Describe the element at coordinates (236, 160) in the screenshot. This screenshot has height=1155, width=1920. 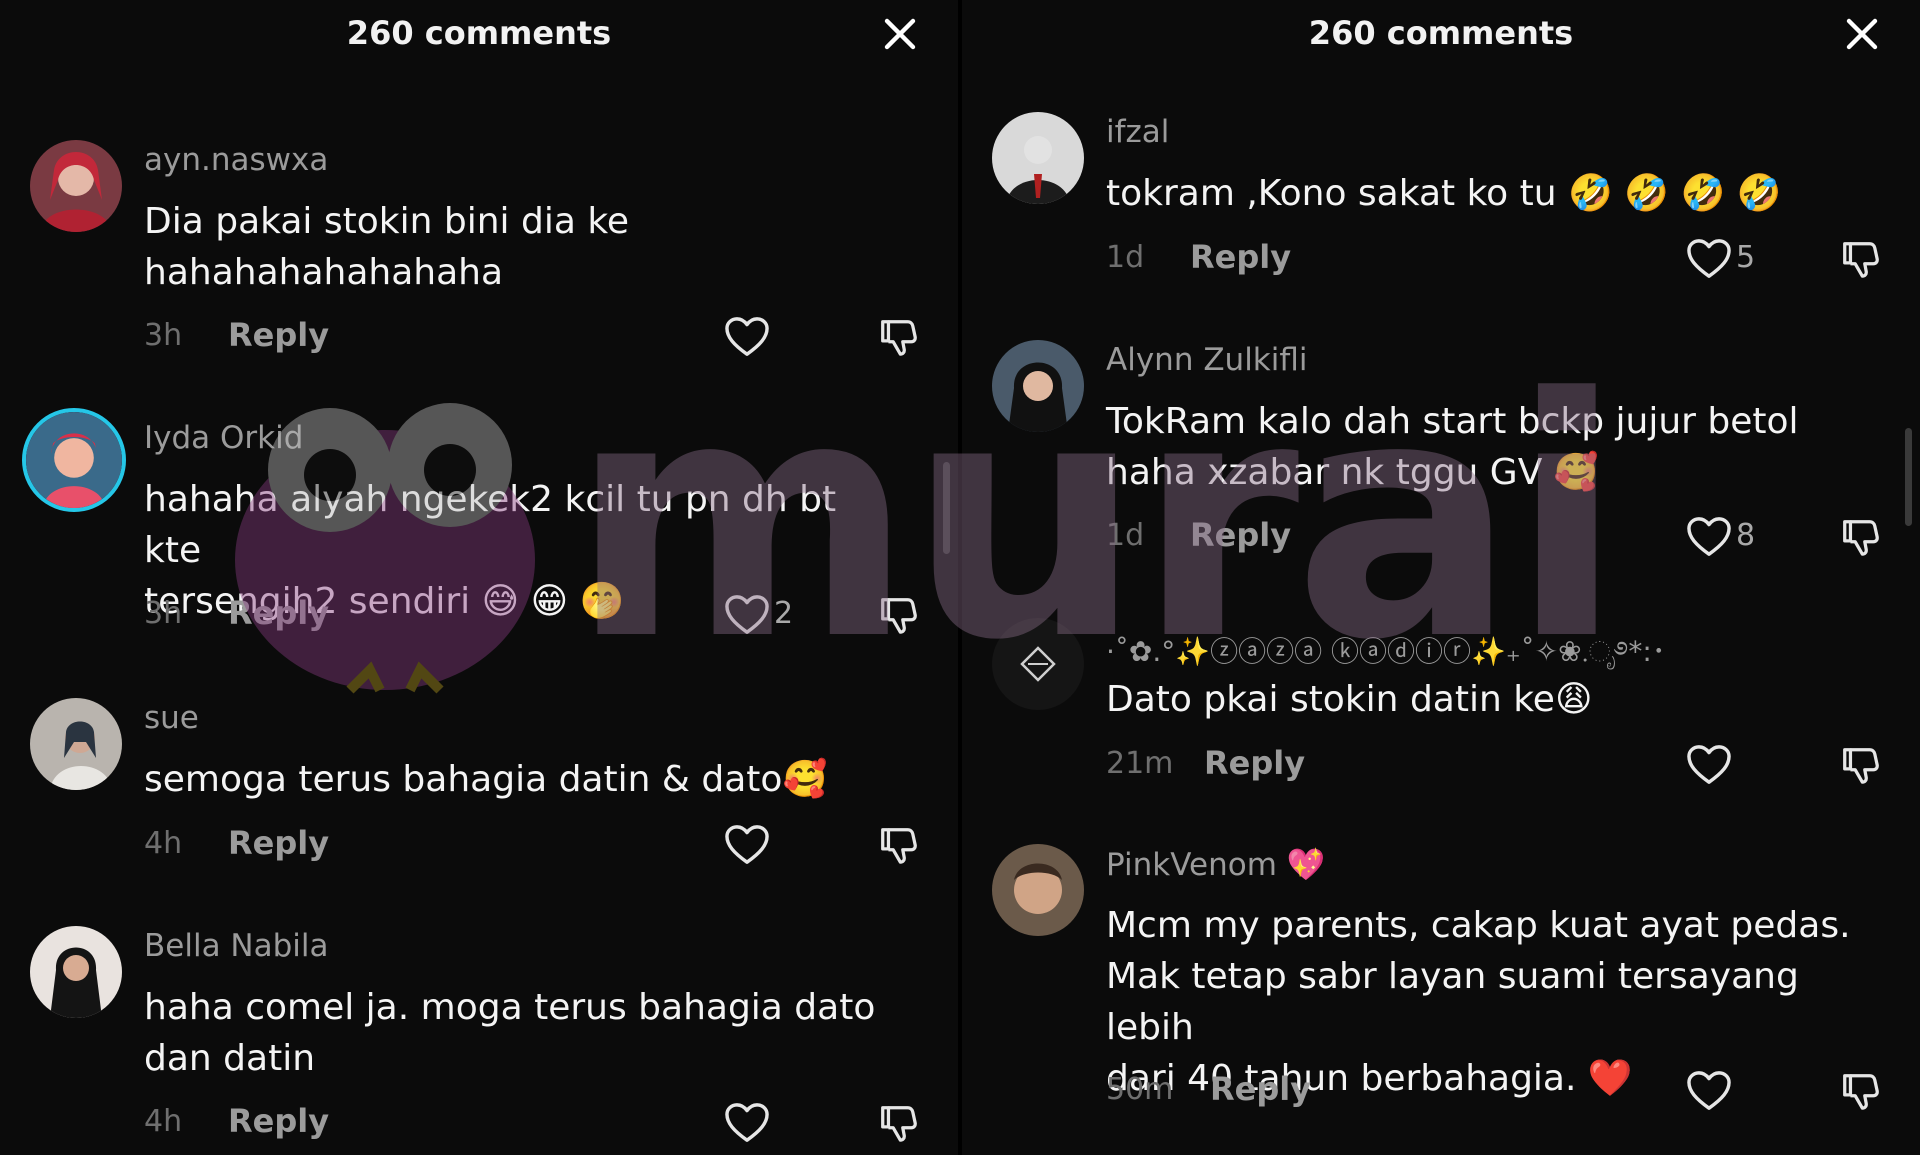
I see `comment-username: ayn.naswxa` at that location.